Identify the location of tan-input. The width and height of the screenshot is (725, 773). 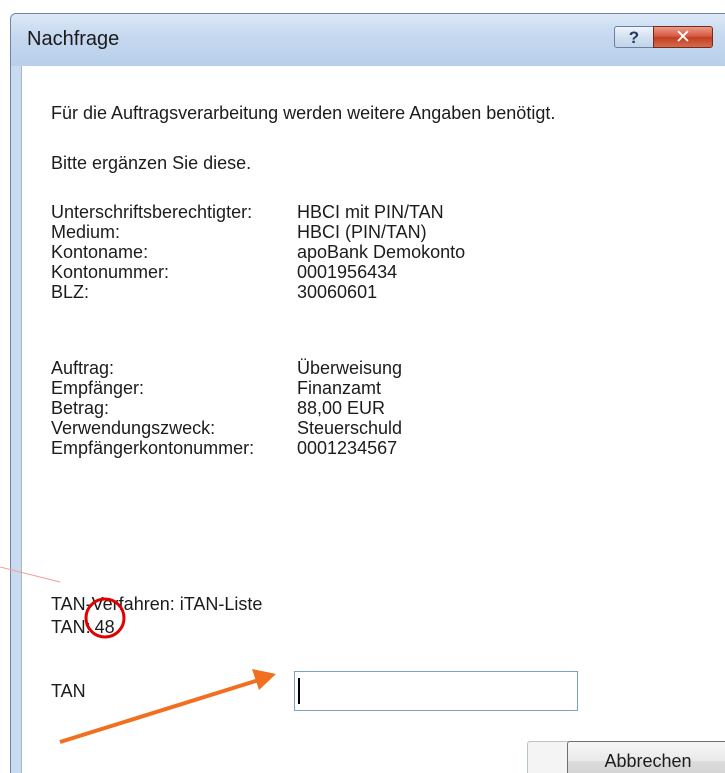
(436, 691).